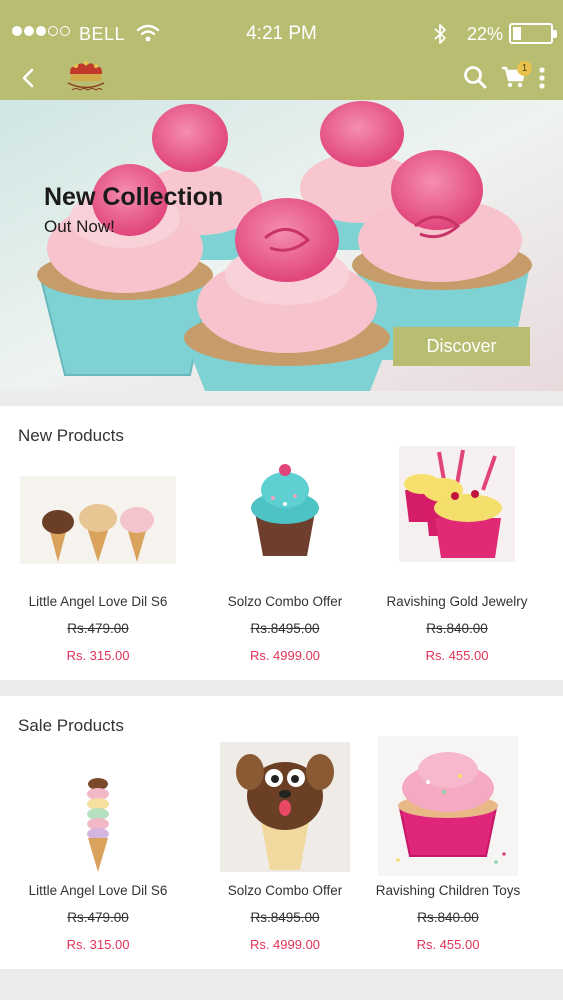 Image resolution: width=563 pixels, height=1000 pixels. What do you see at coordinates (86, 77) in the screenshot?
I see `brand-logo` at bounding box center [86, 77].